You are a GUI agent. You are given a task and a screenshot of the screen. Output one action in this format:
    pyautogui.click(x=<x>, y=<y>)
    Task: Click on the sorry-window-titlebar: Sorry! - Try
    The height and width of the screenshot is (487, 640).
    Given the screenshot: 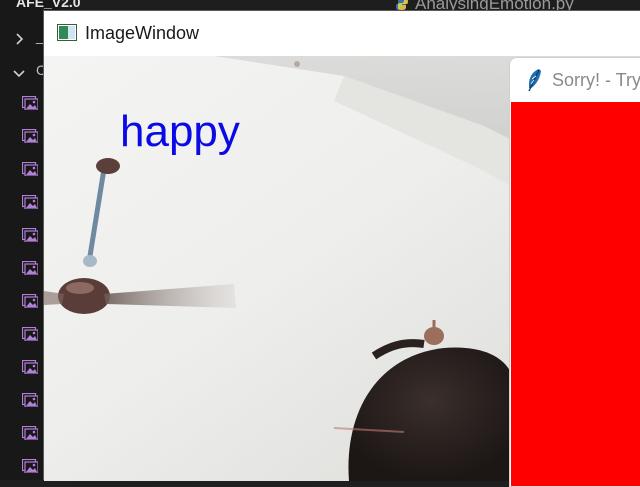 What is the action you would take?
    pyautogui.click(x=575, y=80)
    